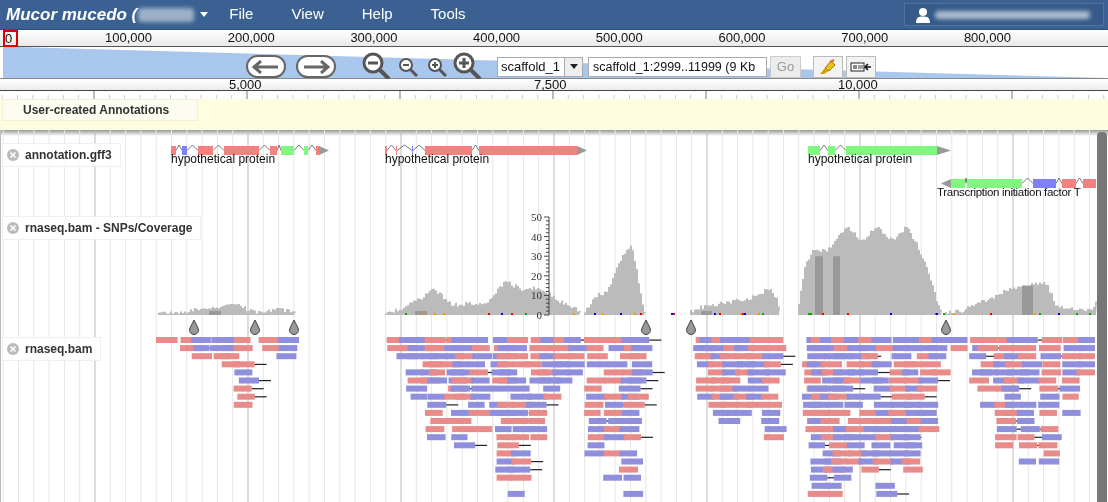  Describe the element at coordinates (865, 38) in the screenshot. I see `ruler-label: 700,000` at that location.